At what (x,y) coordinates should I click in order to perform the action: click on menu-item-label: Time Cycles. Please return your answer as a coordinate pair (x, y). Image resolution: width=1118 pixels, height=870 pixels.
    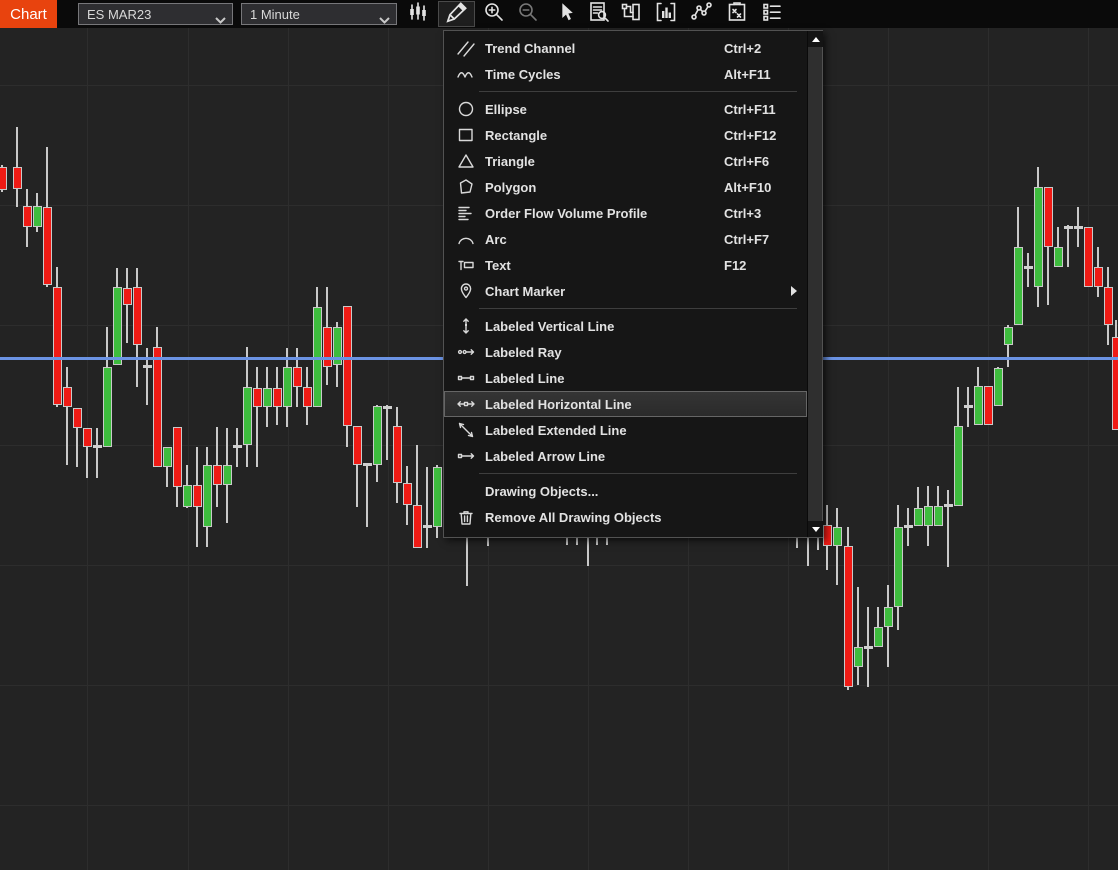
    Looking at the image, I should click on (523, 74).